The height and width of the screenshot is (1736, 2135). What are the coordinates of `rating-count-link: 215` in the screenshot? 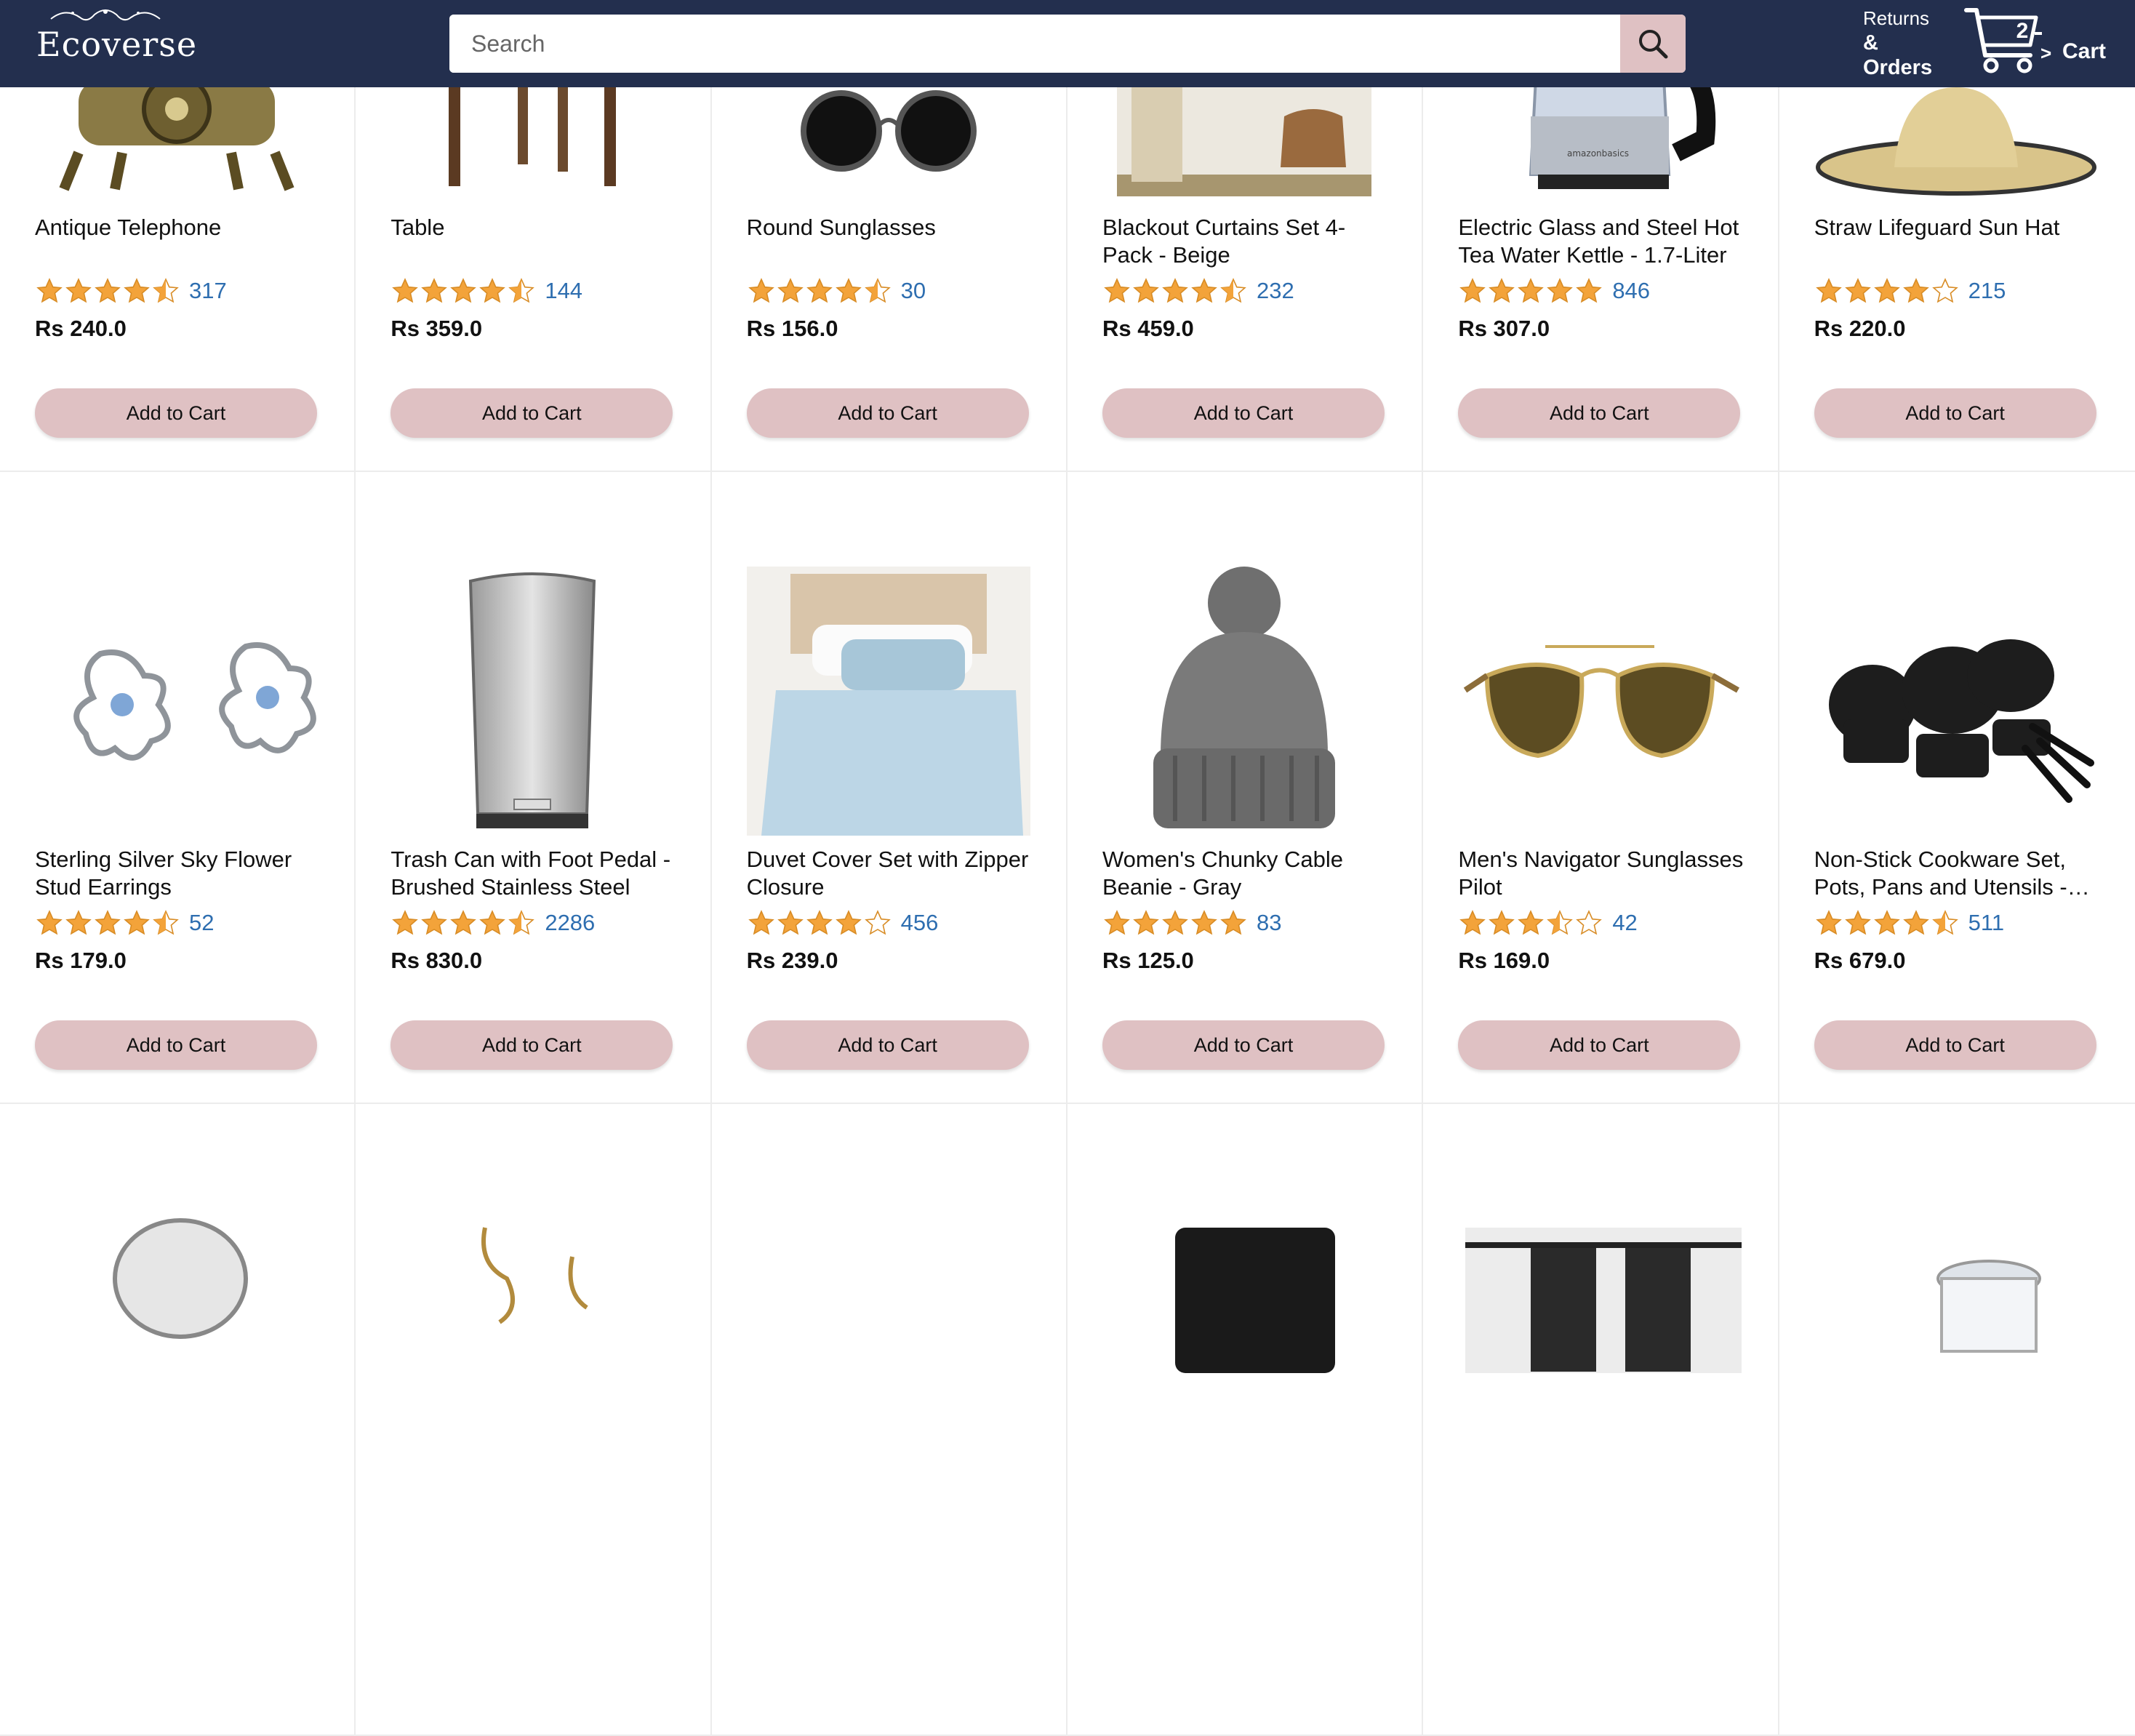 It's located at (1987, 291).